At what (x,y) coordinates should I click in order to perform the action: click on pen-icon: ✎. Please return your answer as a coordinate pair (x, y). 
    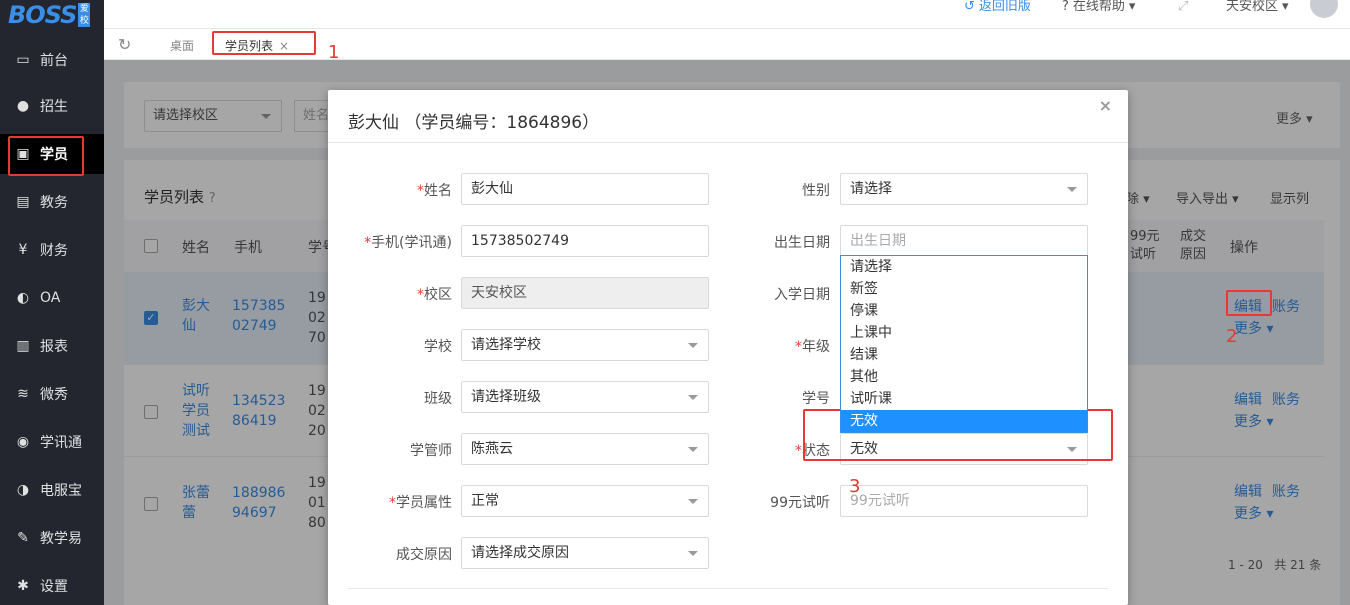
    Looking at the image, I should click on (23, 538).